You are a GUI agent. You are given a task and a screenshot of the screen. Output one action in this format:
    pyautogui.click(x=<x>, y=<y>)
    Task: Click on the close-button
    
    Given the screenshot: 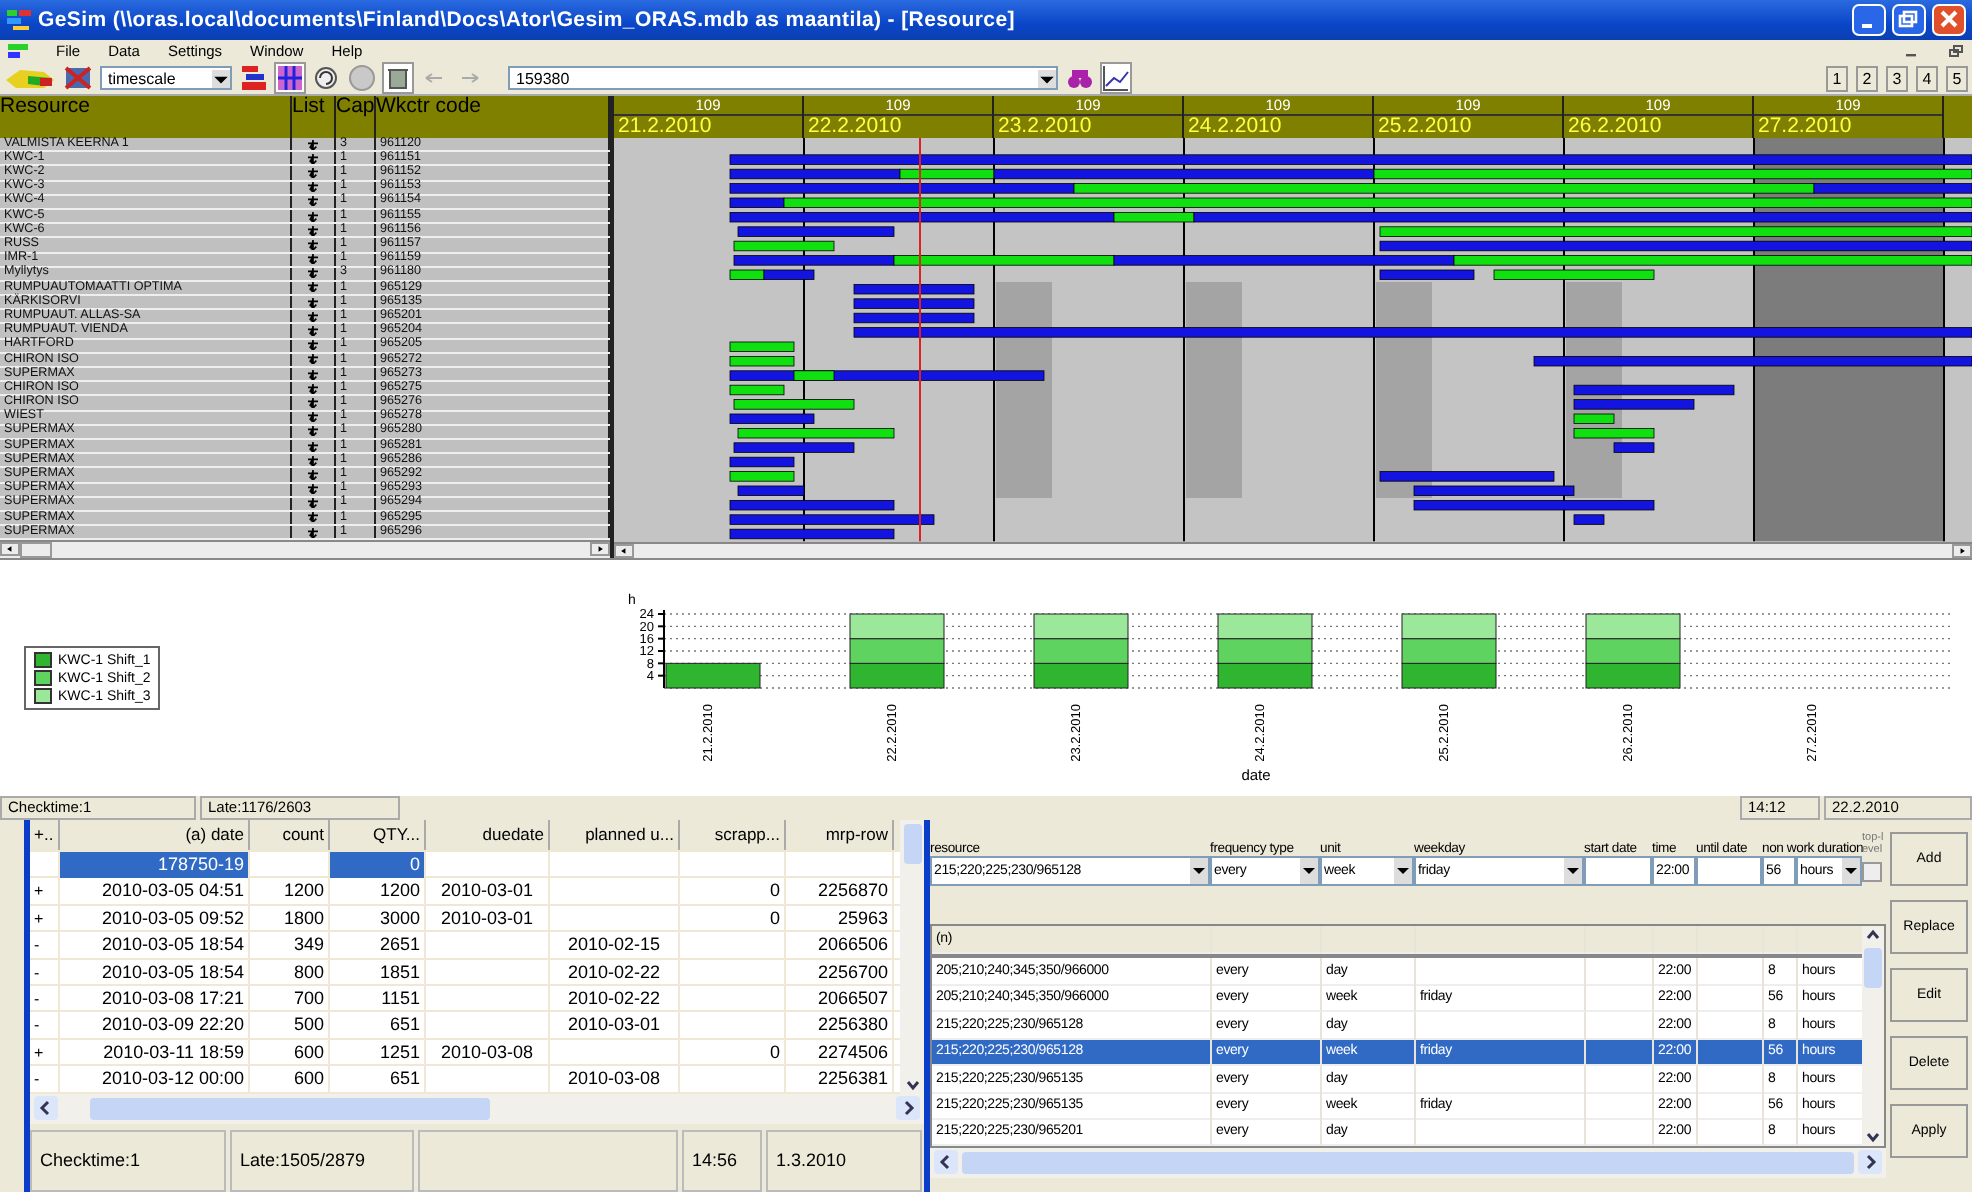 What is the action you would take?
    pyautogui.click(x=1949, y=20)
    